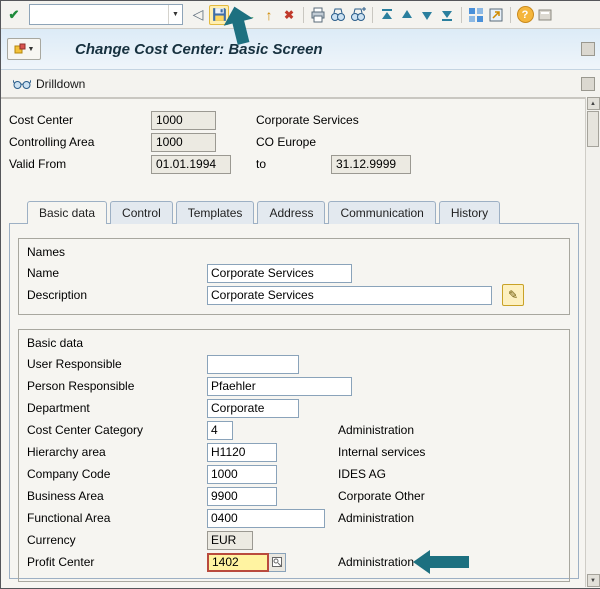 This screenshot has width=600, height=589. Describe the element at coordinates (20, 48) in the screenshot. I see `services-icon` at that location.